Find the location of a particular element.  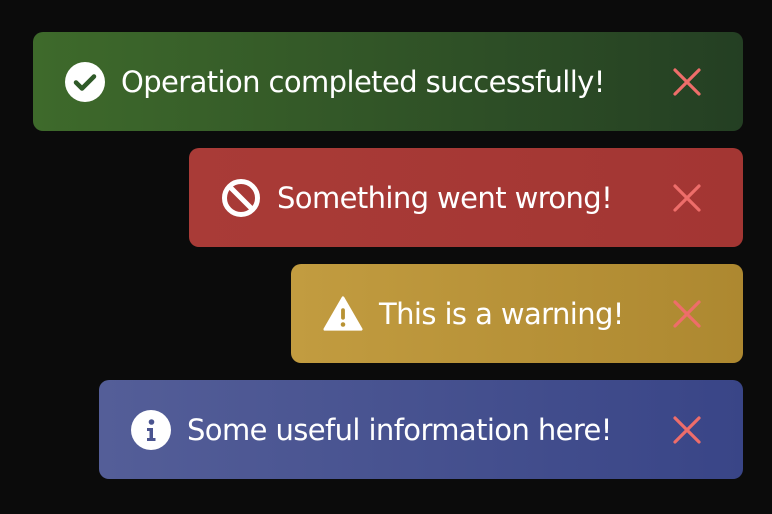

check-circle-icon is located at coordinates (85, 81).